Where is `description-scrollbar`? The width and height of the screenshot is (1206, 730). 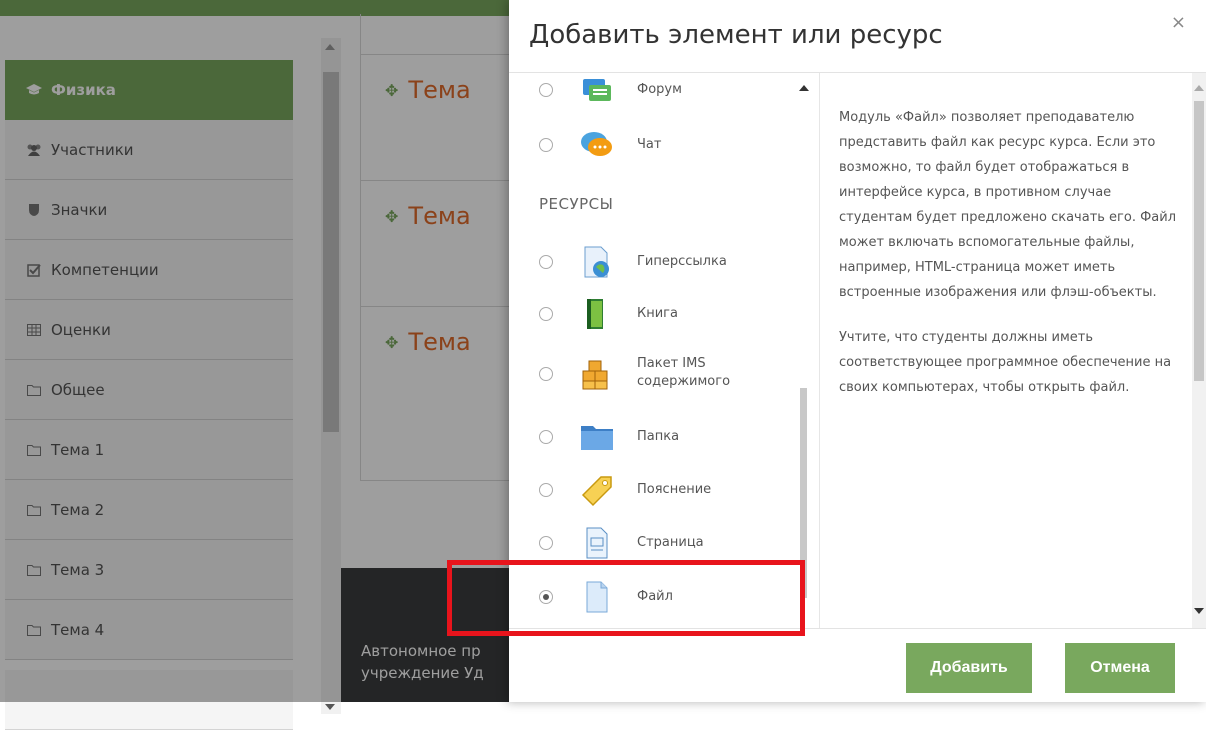
description-scrollbar is located at coordinates (1199, 350).